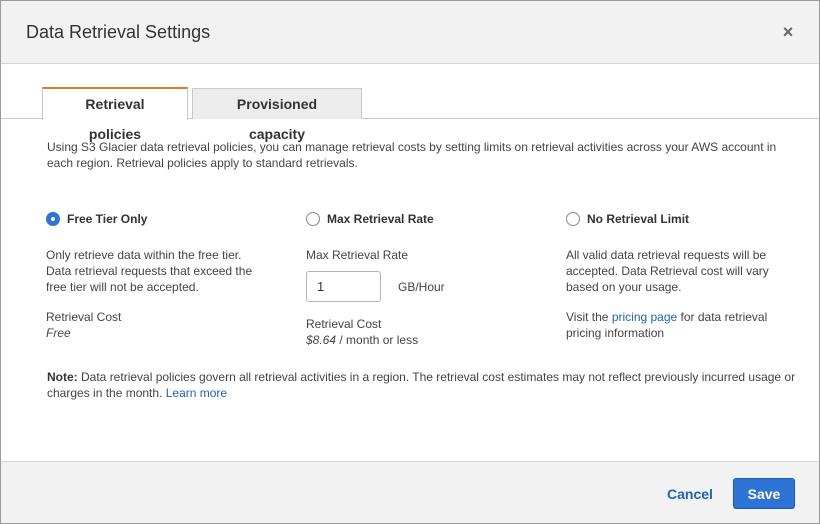  I want to click on max-rate-radio, so click(313, 219).